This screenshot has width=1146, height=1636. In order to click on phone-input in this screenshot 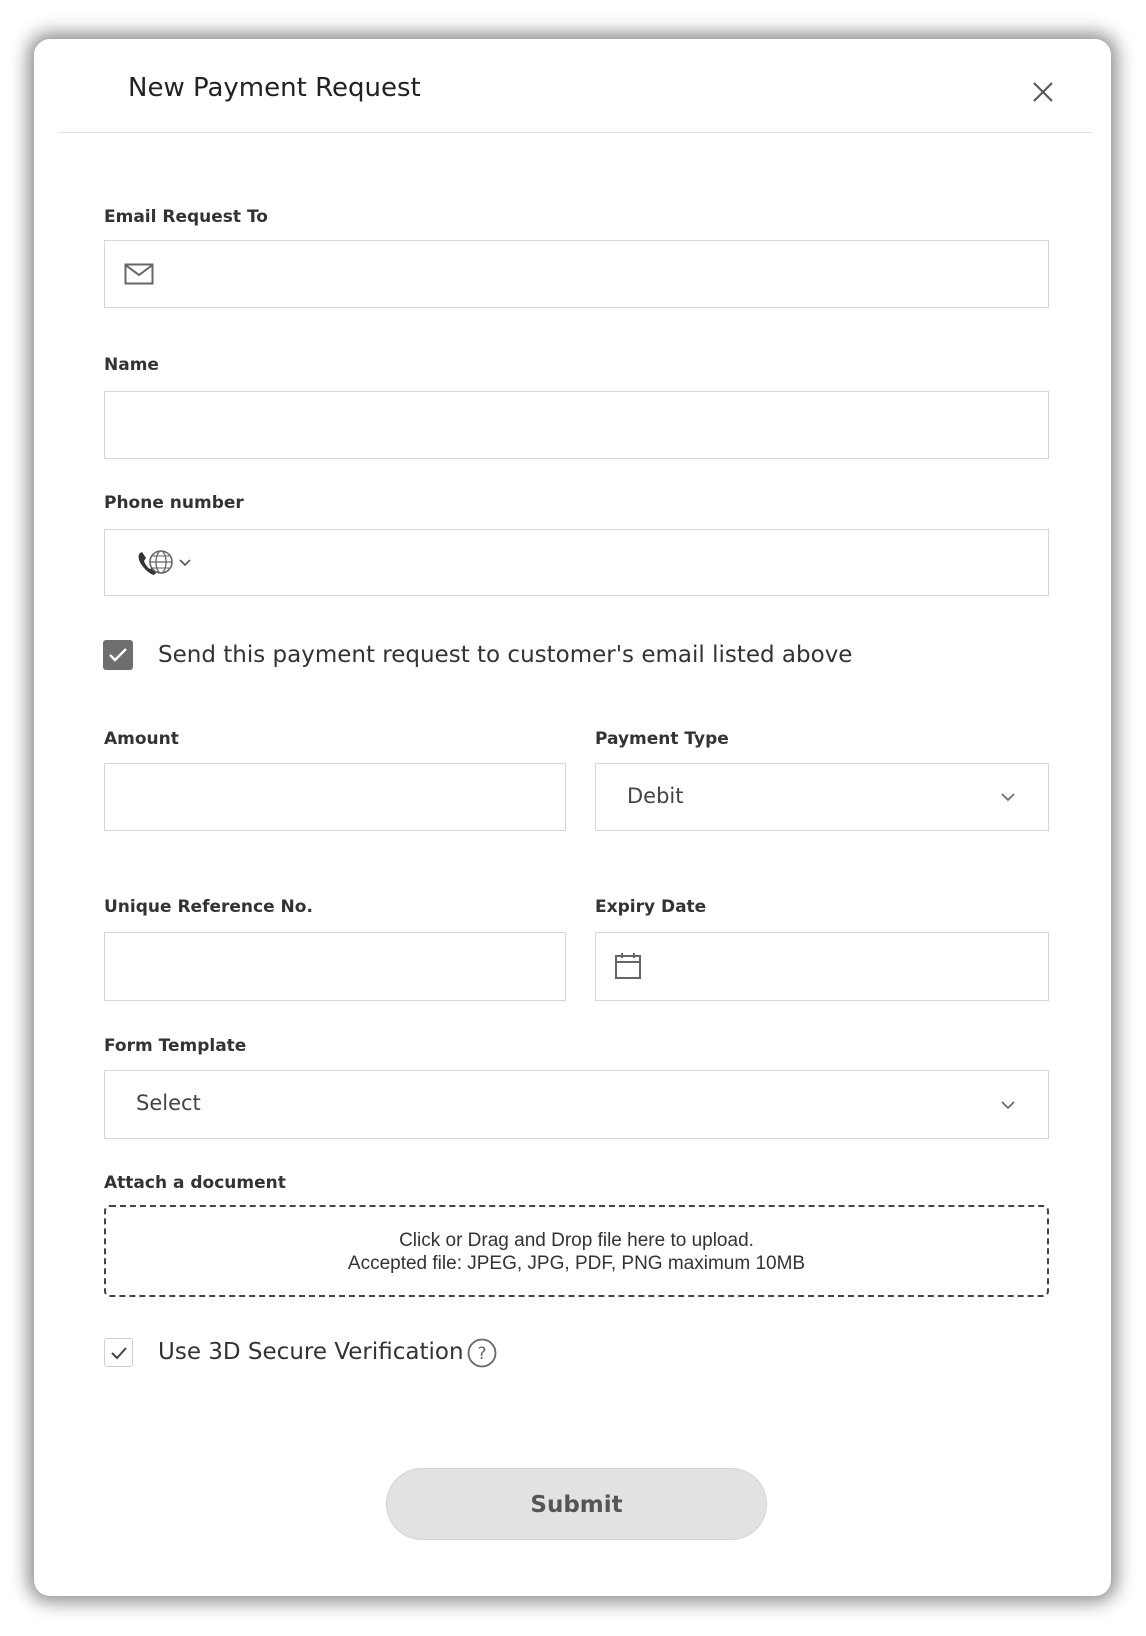, I will do `click(622, 563)`.